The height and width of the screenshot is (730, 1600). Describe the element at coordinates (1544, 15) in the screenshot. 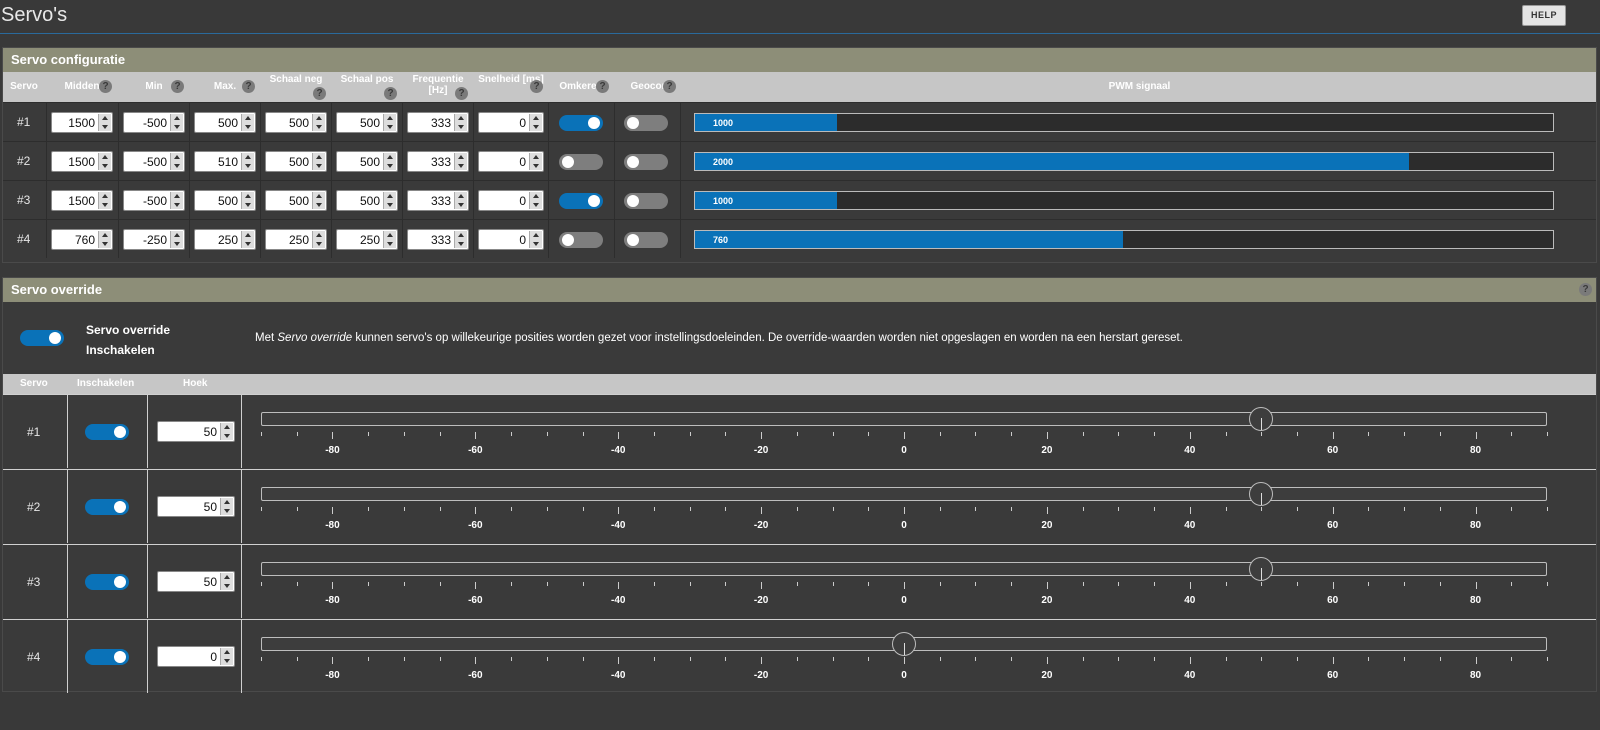

I see `help-button: HELP` at that location.